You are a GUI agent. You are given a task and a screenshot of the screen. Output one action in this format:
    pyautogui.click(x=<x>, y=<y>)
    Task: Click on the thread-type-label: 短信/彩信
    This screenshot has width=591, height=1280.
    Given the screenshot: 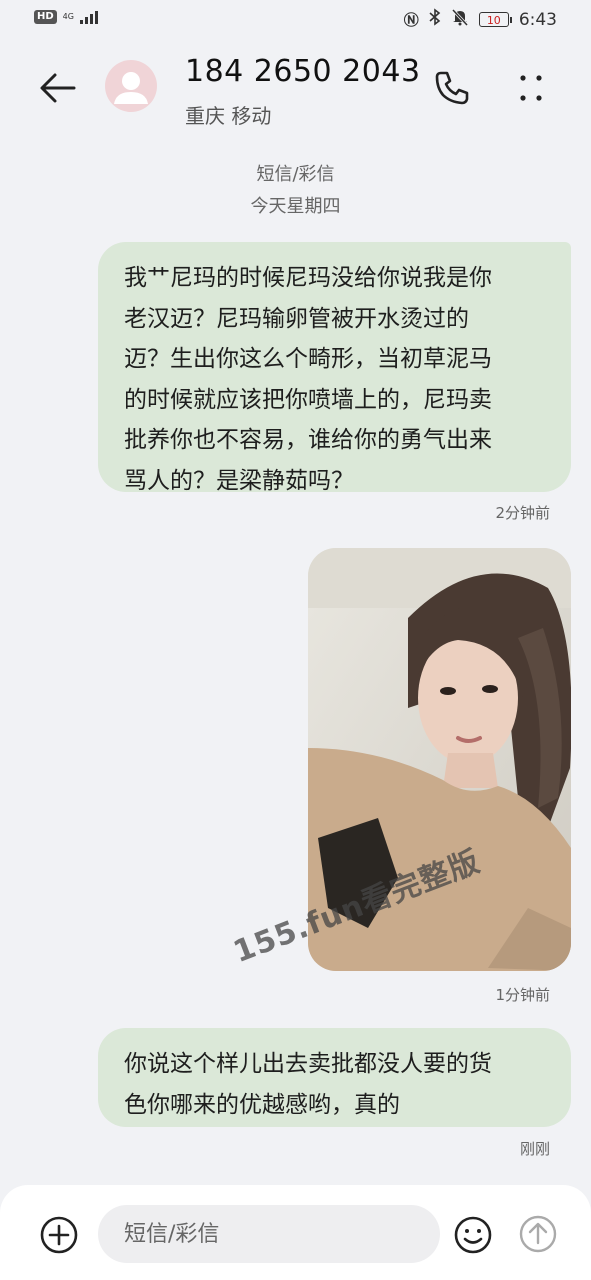 What is the action you would take?
    pyautogui.click(x=295, y=174)
    